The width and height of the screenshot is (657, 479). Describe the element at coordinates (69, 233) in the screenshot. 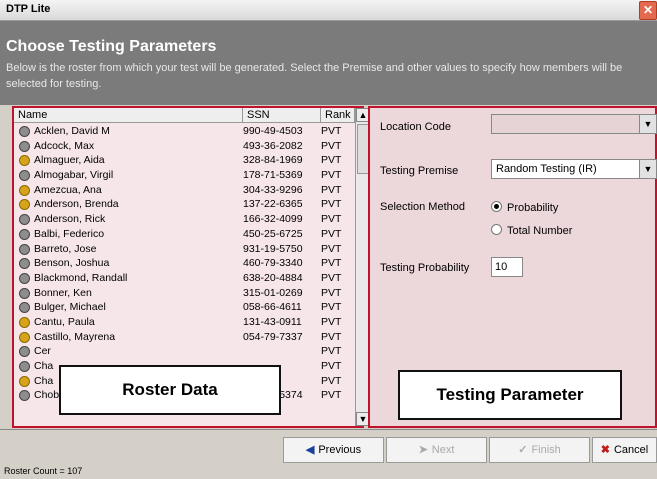

I see `cell-name: Balbi, Federico` at that location.